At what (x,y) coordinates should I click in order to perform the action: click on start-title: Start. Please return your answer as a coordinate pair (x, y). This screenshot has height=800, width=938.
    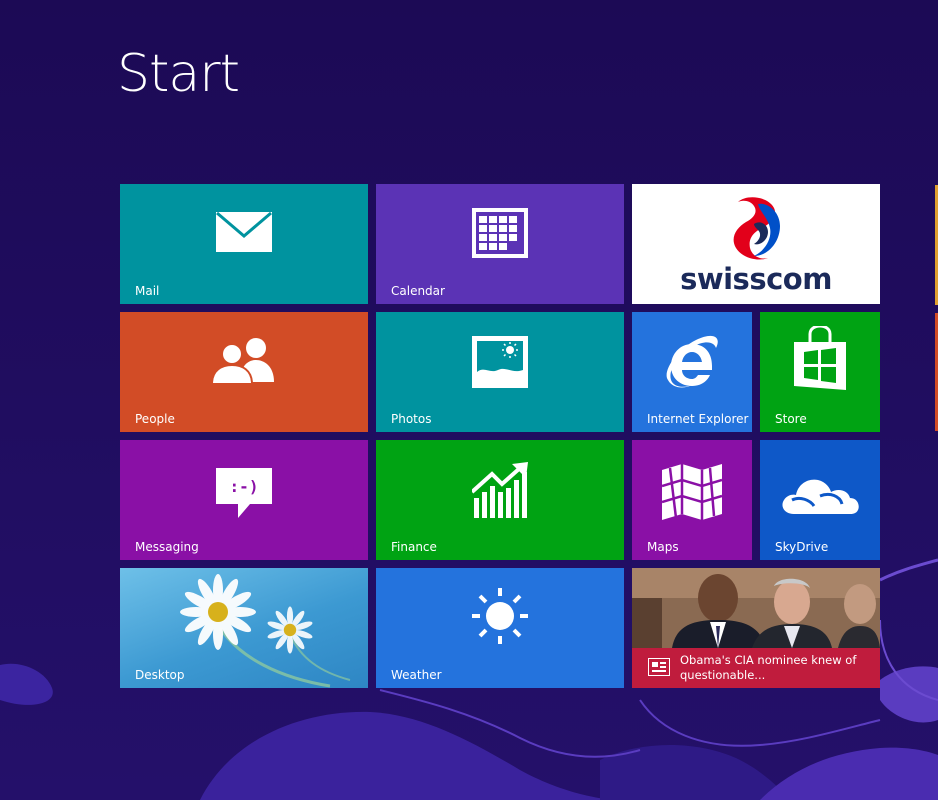
    Looking at the image, I should click on (178, 74).